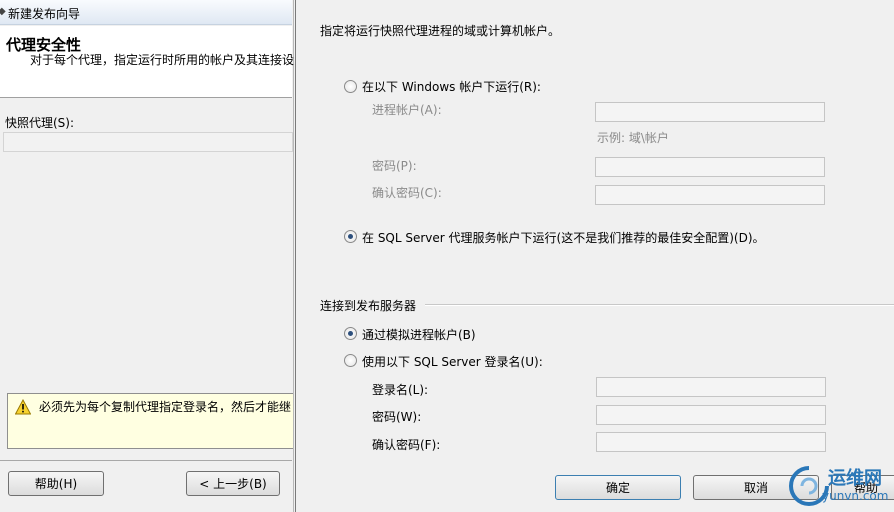 The image size is (894, 512). What do you see at coordinates (3, 11) in the screenshot?
I see `wizard-app-icon: ◆` at bounding box center [3, 11].